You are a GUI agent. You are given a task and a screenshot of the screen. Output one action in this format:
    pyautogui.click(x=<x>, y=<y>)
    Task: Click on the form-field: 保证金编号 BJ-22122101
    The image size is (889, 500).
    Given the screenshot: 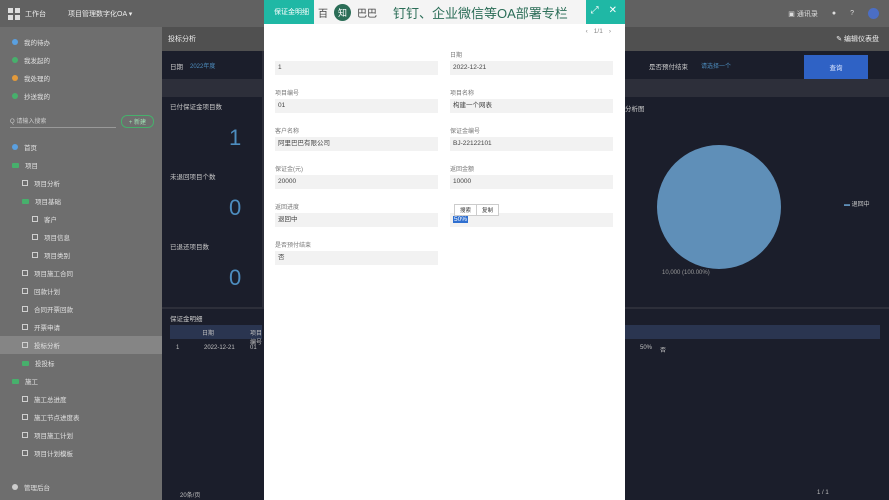 What is the action you would take?
    pyautogui.click(x=531, y=138)
    